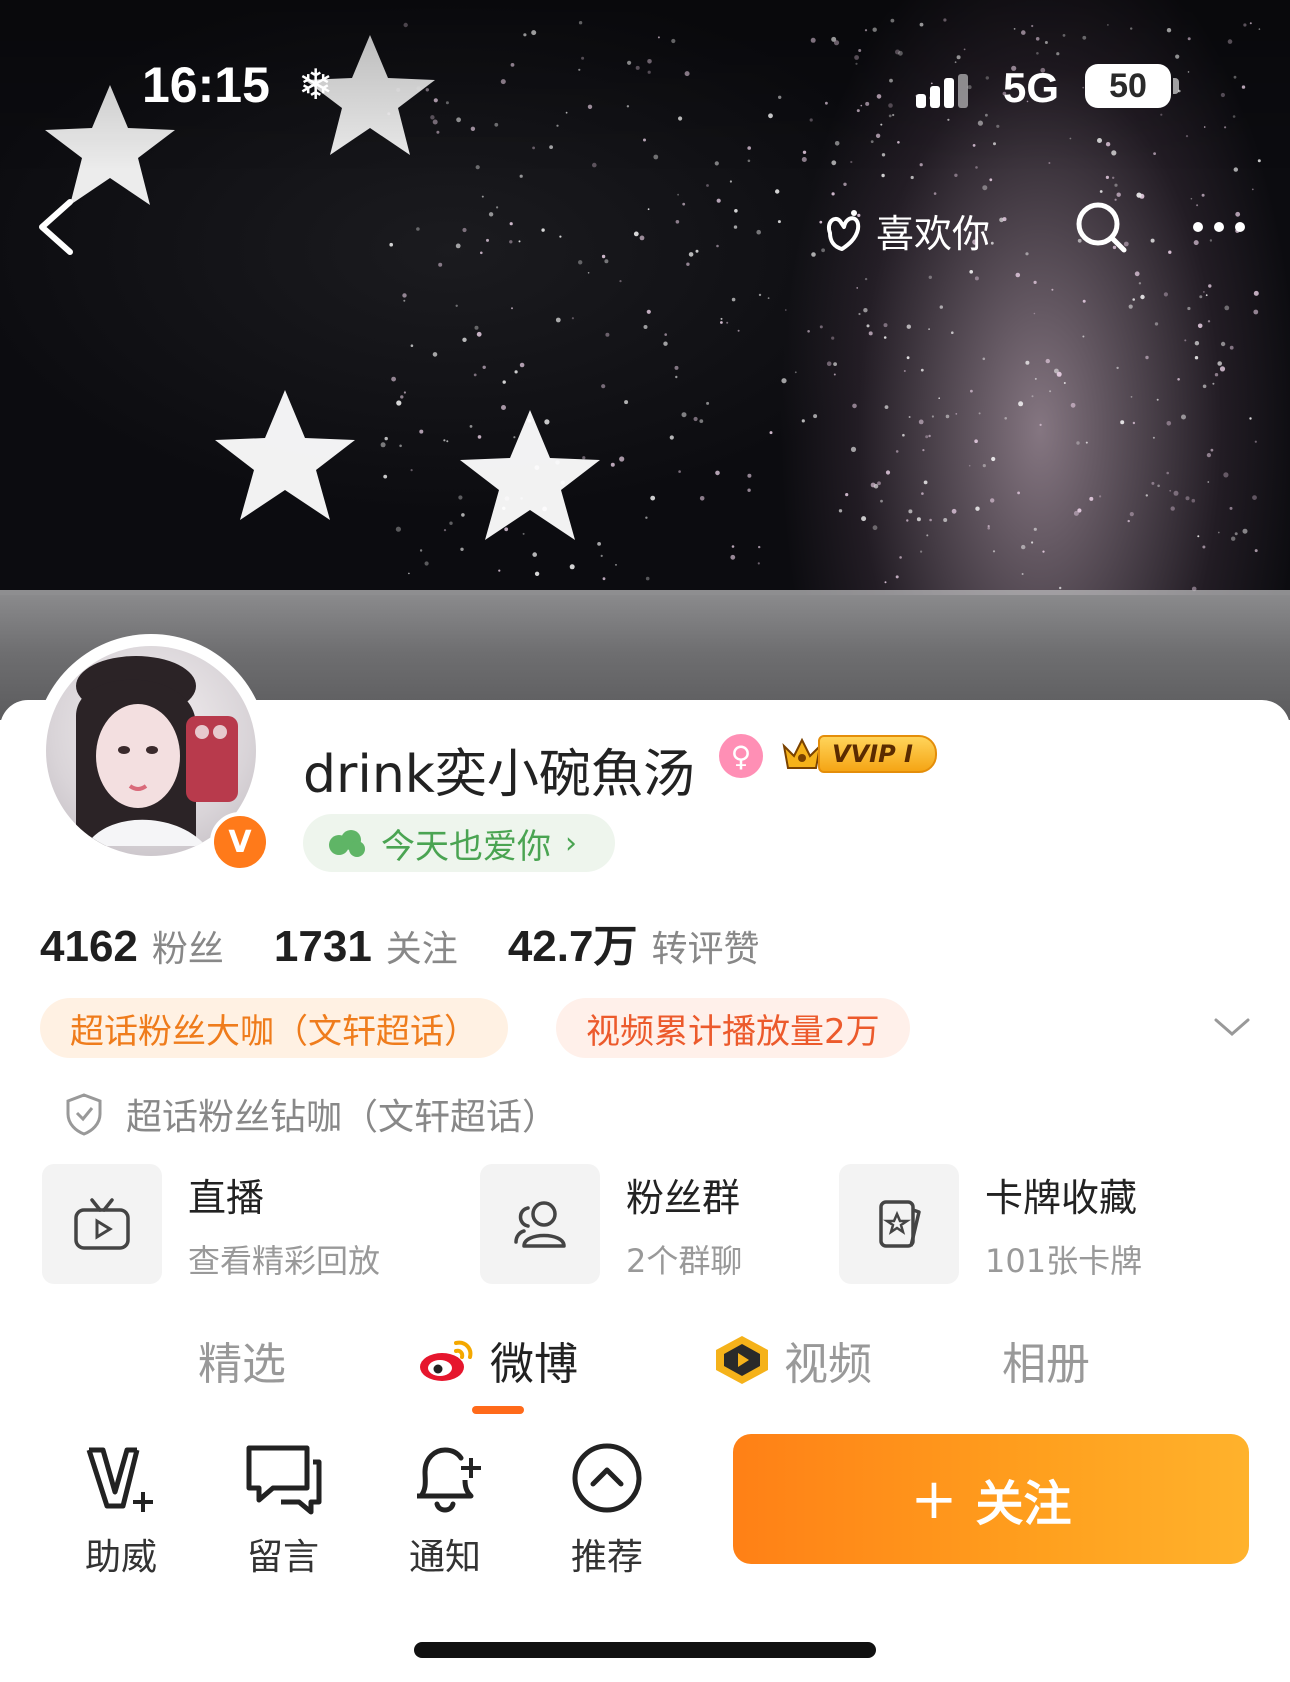  I want to click on stat-followers: 4162 粉丝, so click(132, 946).